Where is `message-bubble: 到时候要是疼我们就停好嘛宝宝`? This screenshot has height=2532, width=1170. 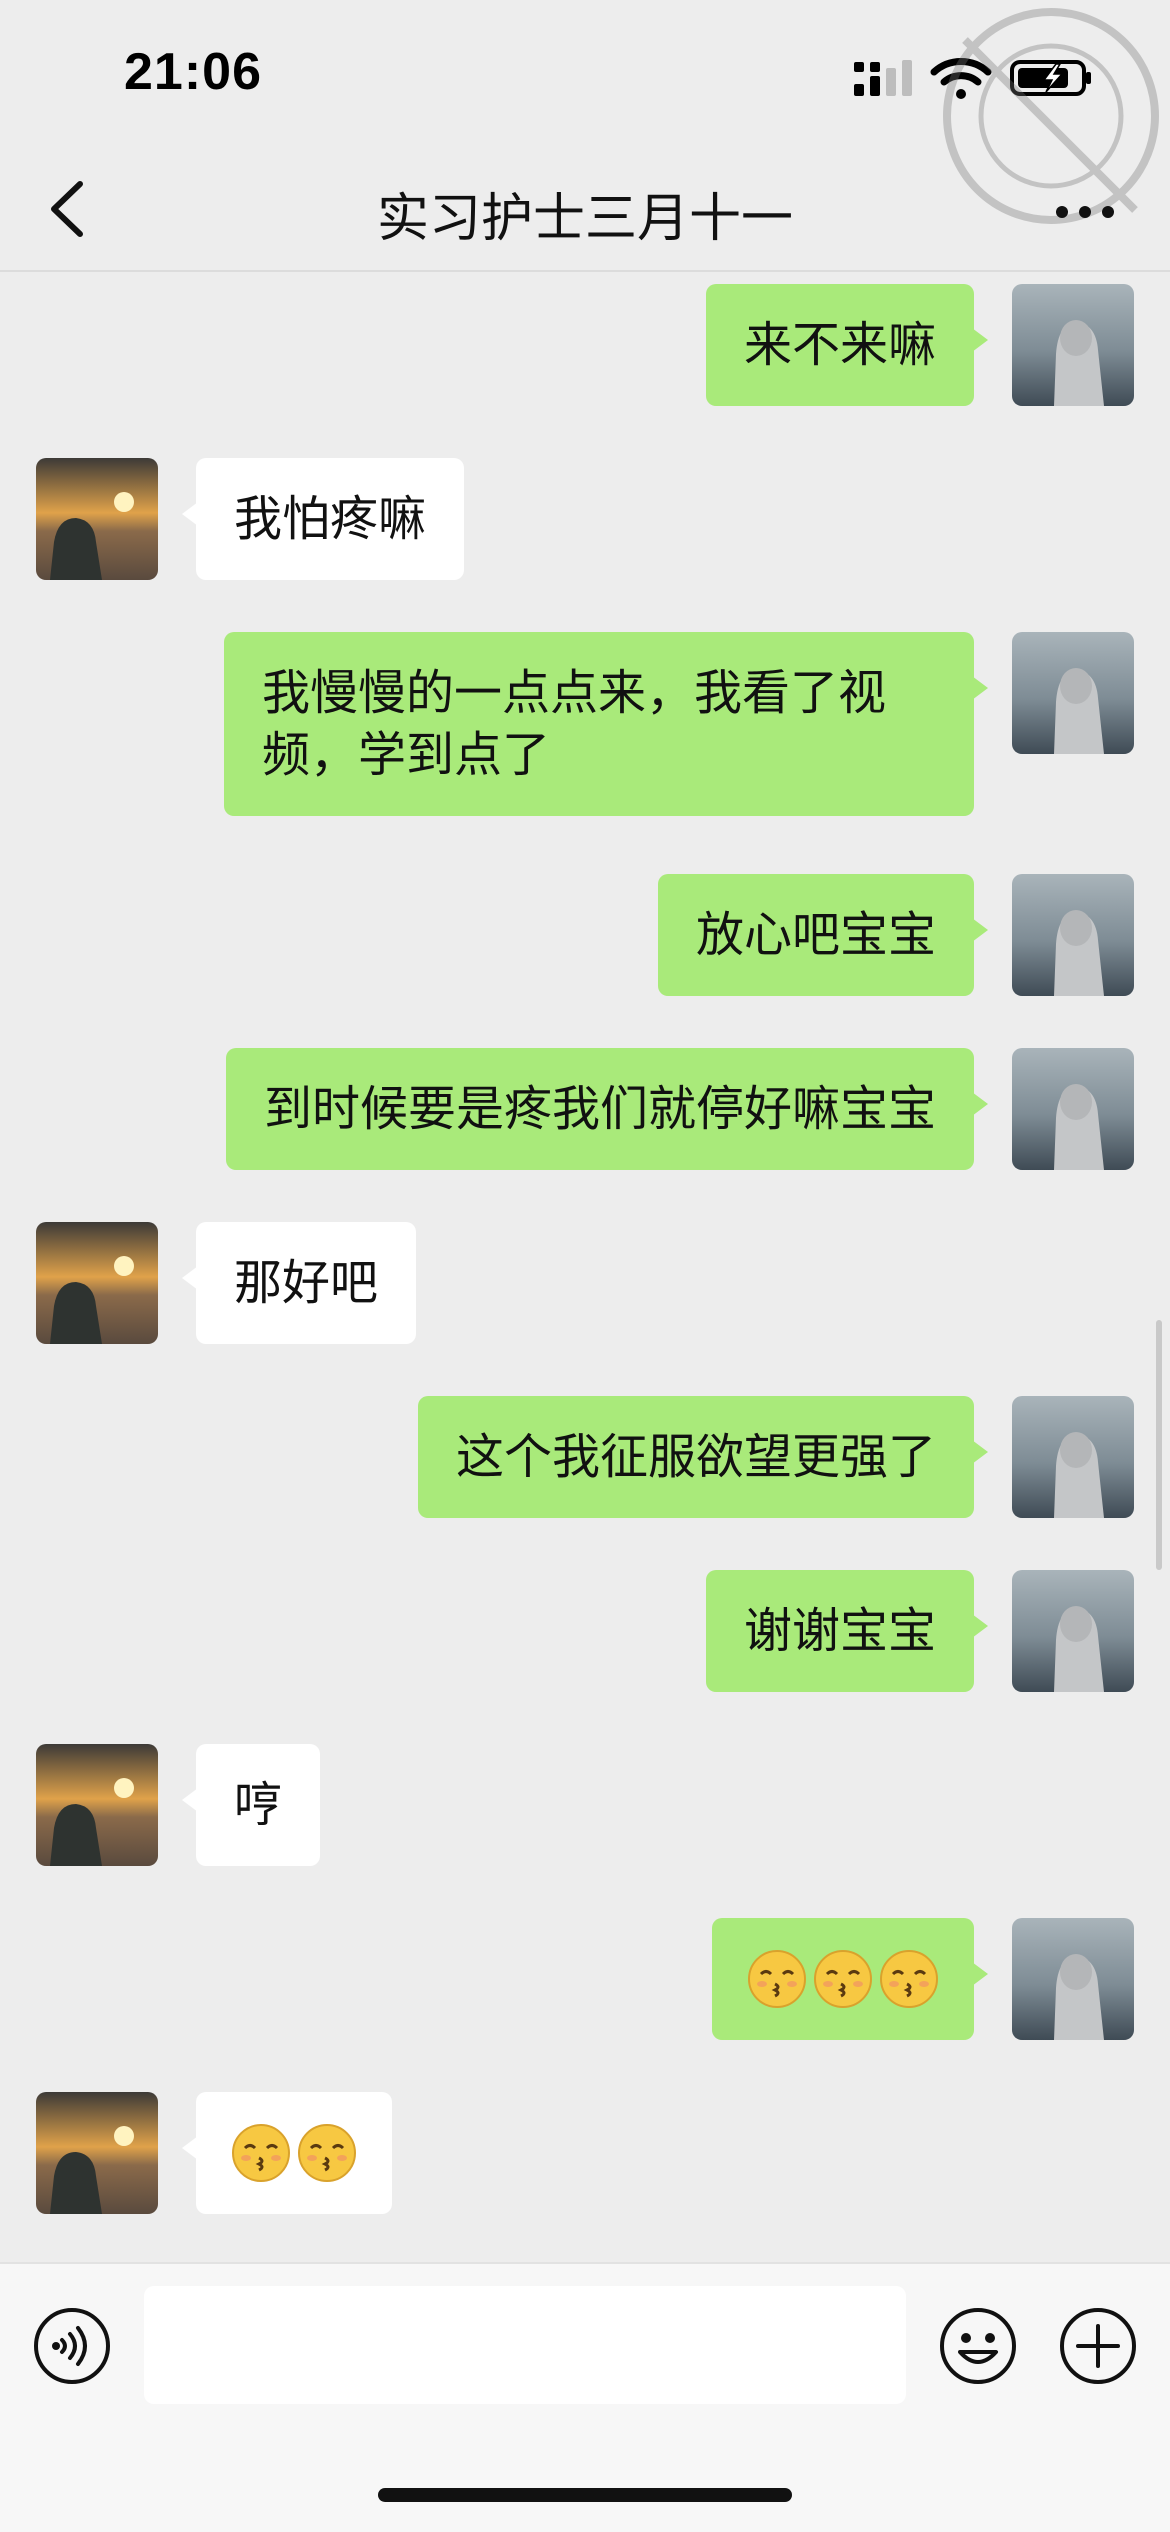
message-bubble: 到时候要是疼我们就停好嘛宝宝 is located at coordinates (607, 1109).